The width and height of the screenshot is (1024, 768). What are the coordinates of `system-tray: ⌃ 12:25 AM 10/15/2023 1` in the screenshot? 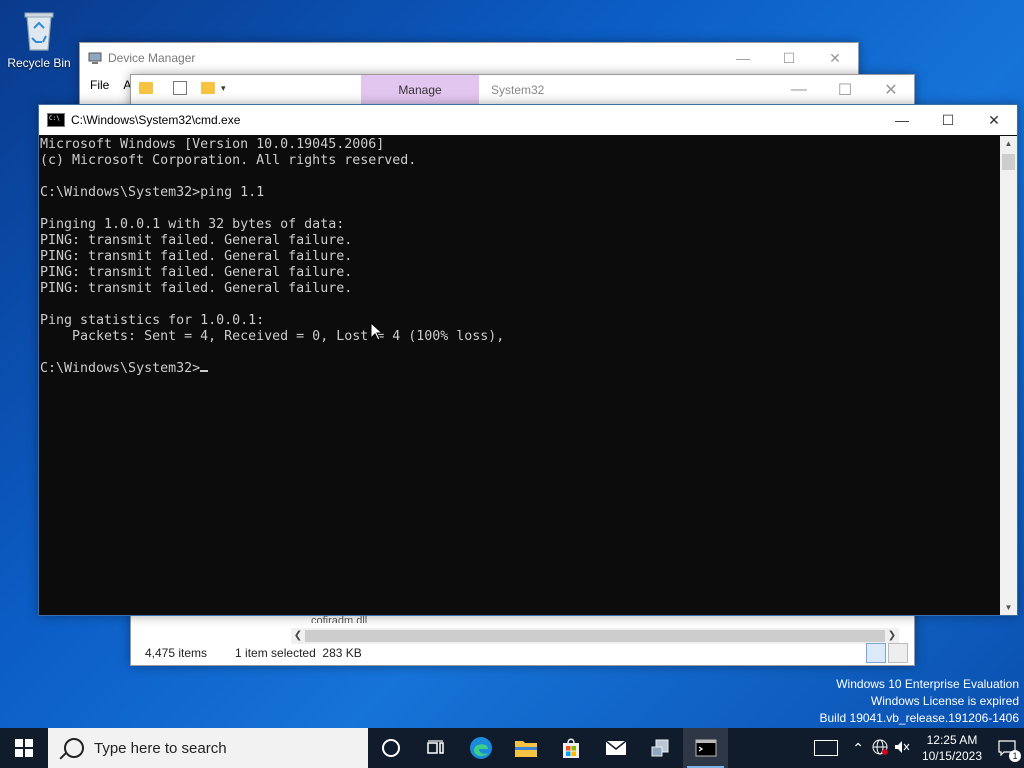 It's located at (919, 748).